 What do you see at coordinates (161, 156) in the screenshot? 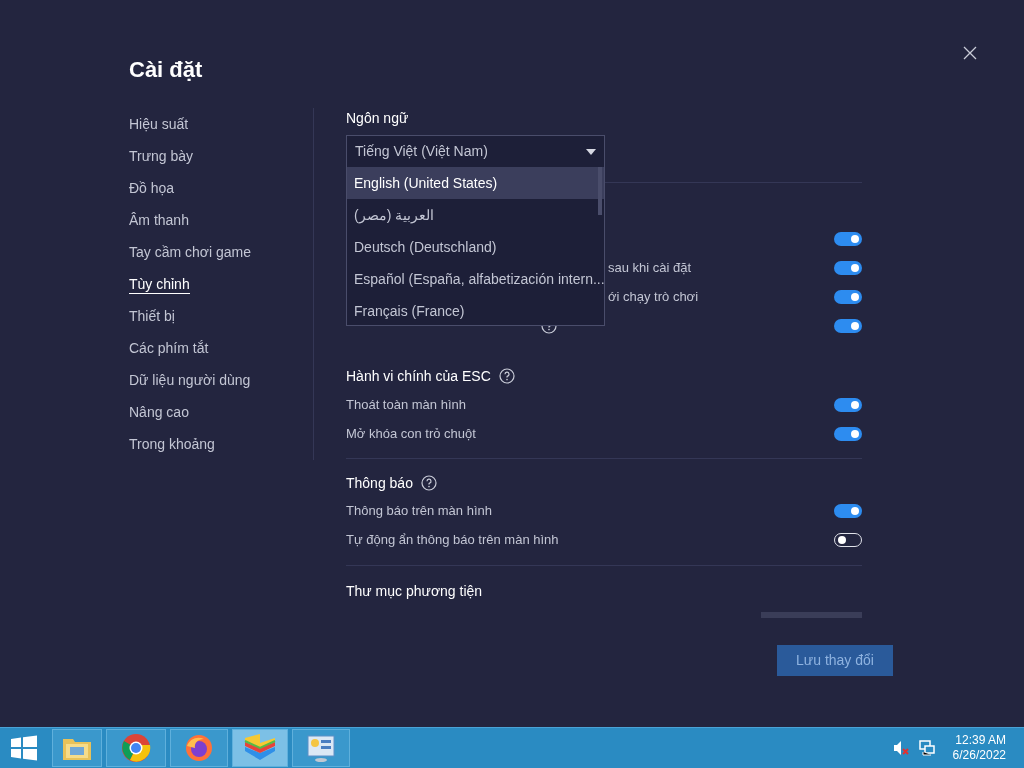
I see `sidebar-item: Trưng bày` at bounding box center [161, 156].